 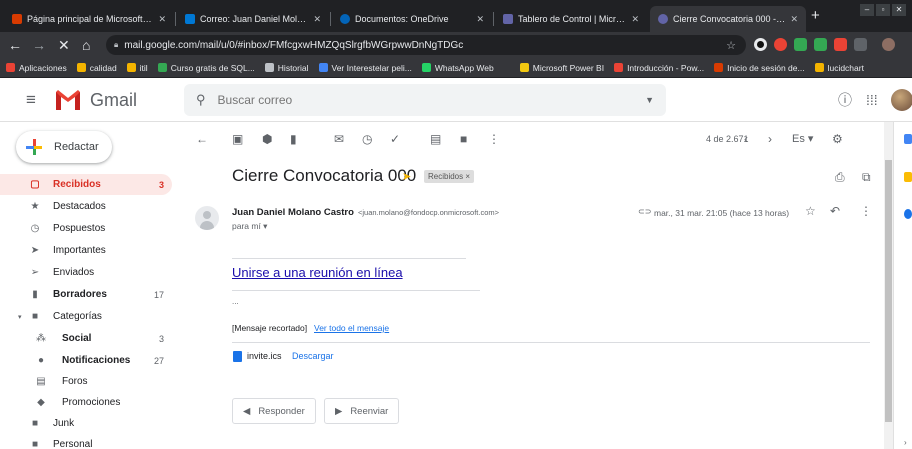 I want to click on gmail-header: ≡ Gmail ⚲ ▼ ⓘ ⁞⁞⁞, so click(x=456, y=100).